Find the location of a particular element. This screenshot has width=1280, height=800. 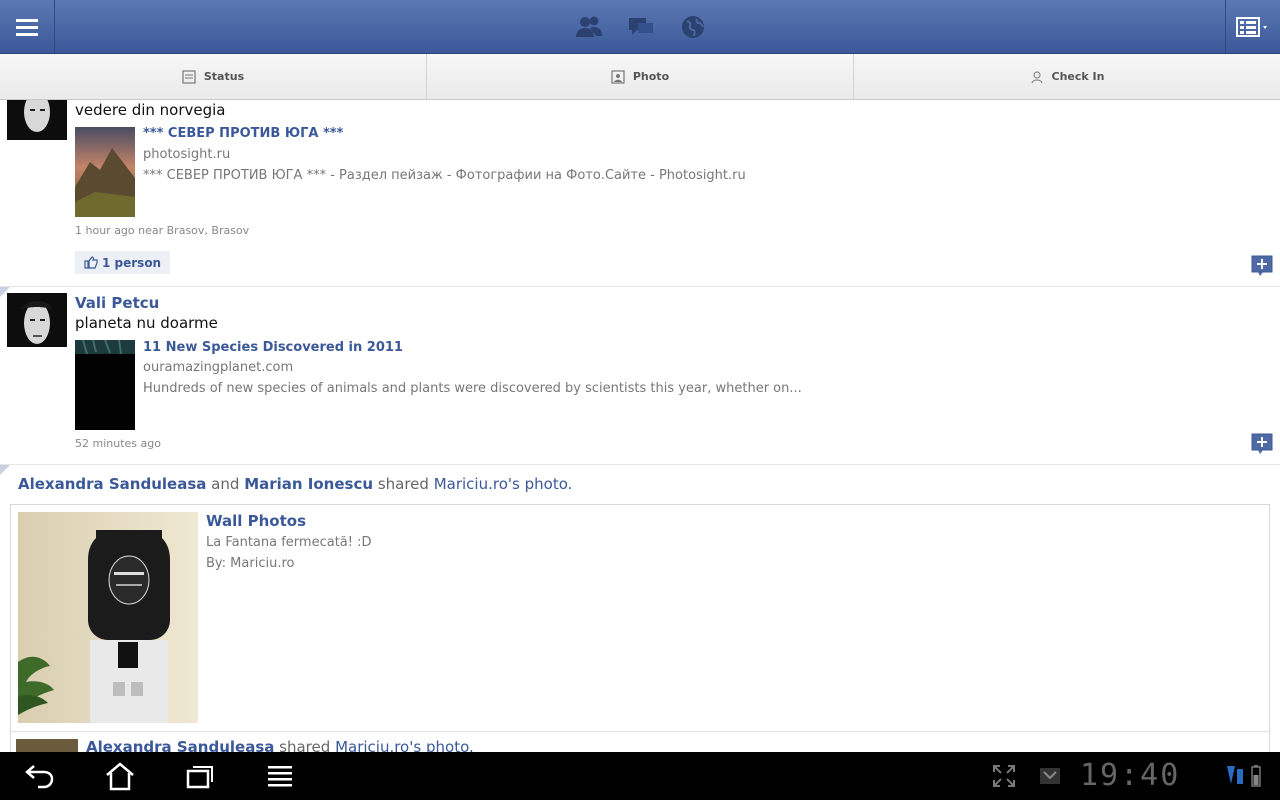

list-icon is located at coordinates (1251, 26).